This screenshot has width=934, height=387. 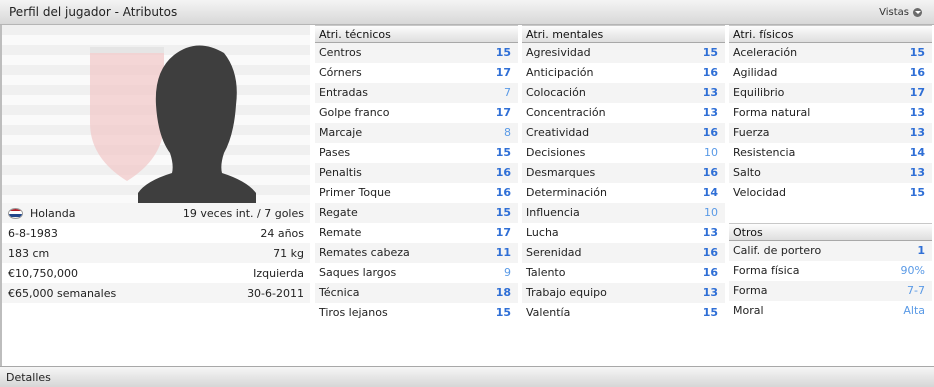 I want to click on attribute-row: Decisiones 10, so click(x=623, y=153).